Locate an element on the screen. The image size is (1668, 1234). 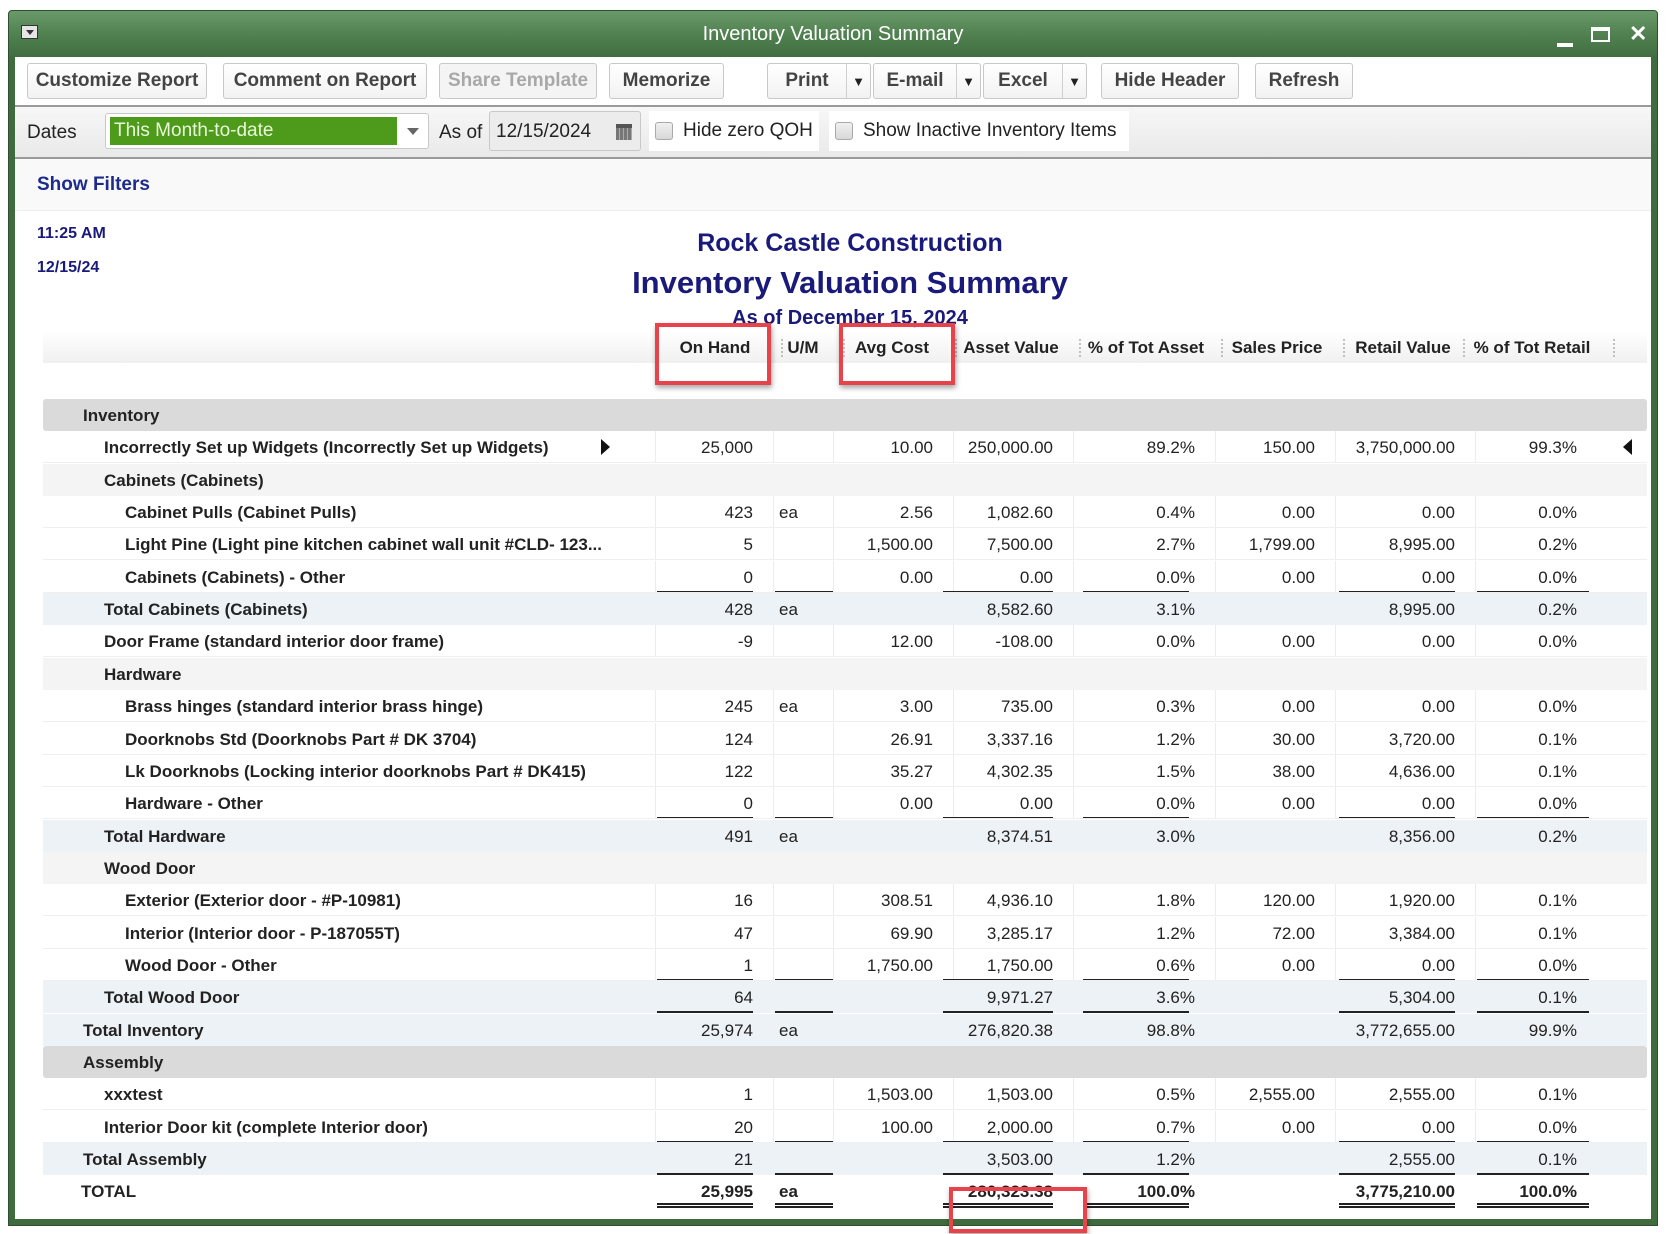
cell-avg-cost: 100.00 is located at coordinates (907, 1127).